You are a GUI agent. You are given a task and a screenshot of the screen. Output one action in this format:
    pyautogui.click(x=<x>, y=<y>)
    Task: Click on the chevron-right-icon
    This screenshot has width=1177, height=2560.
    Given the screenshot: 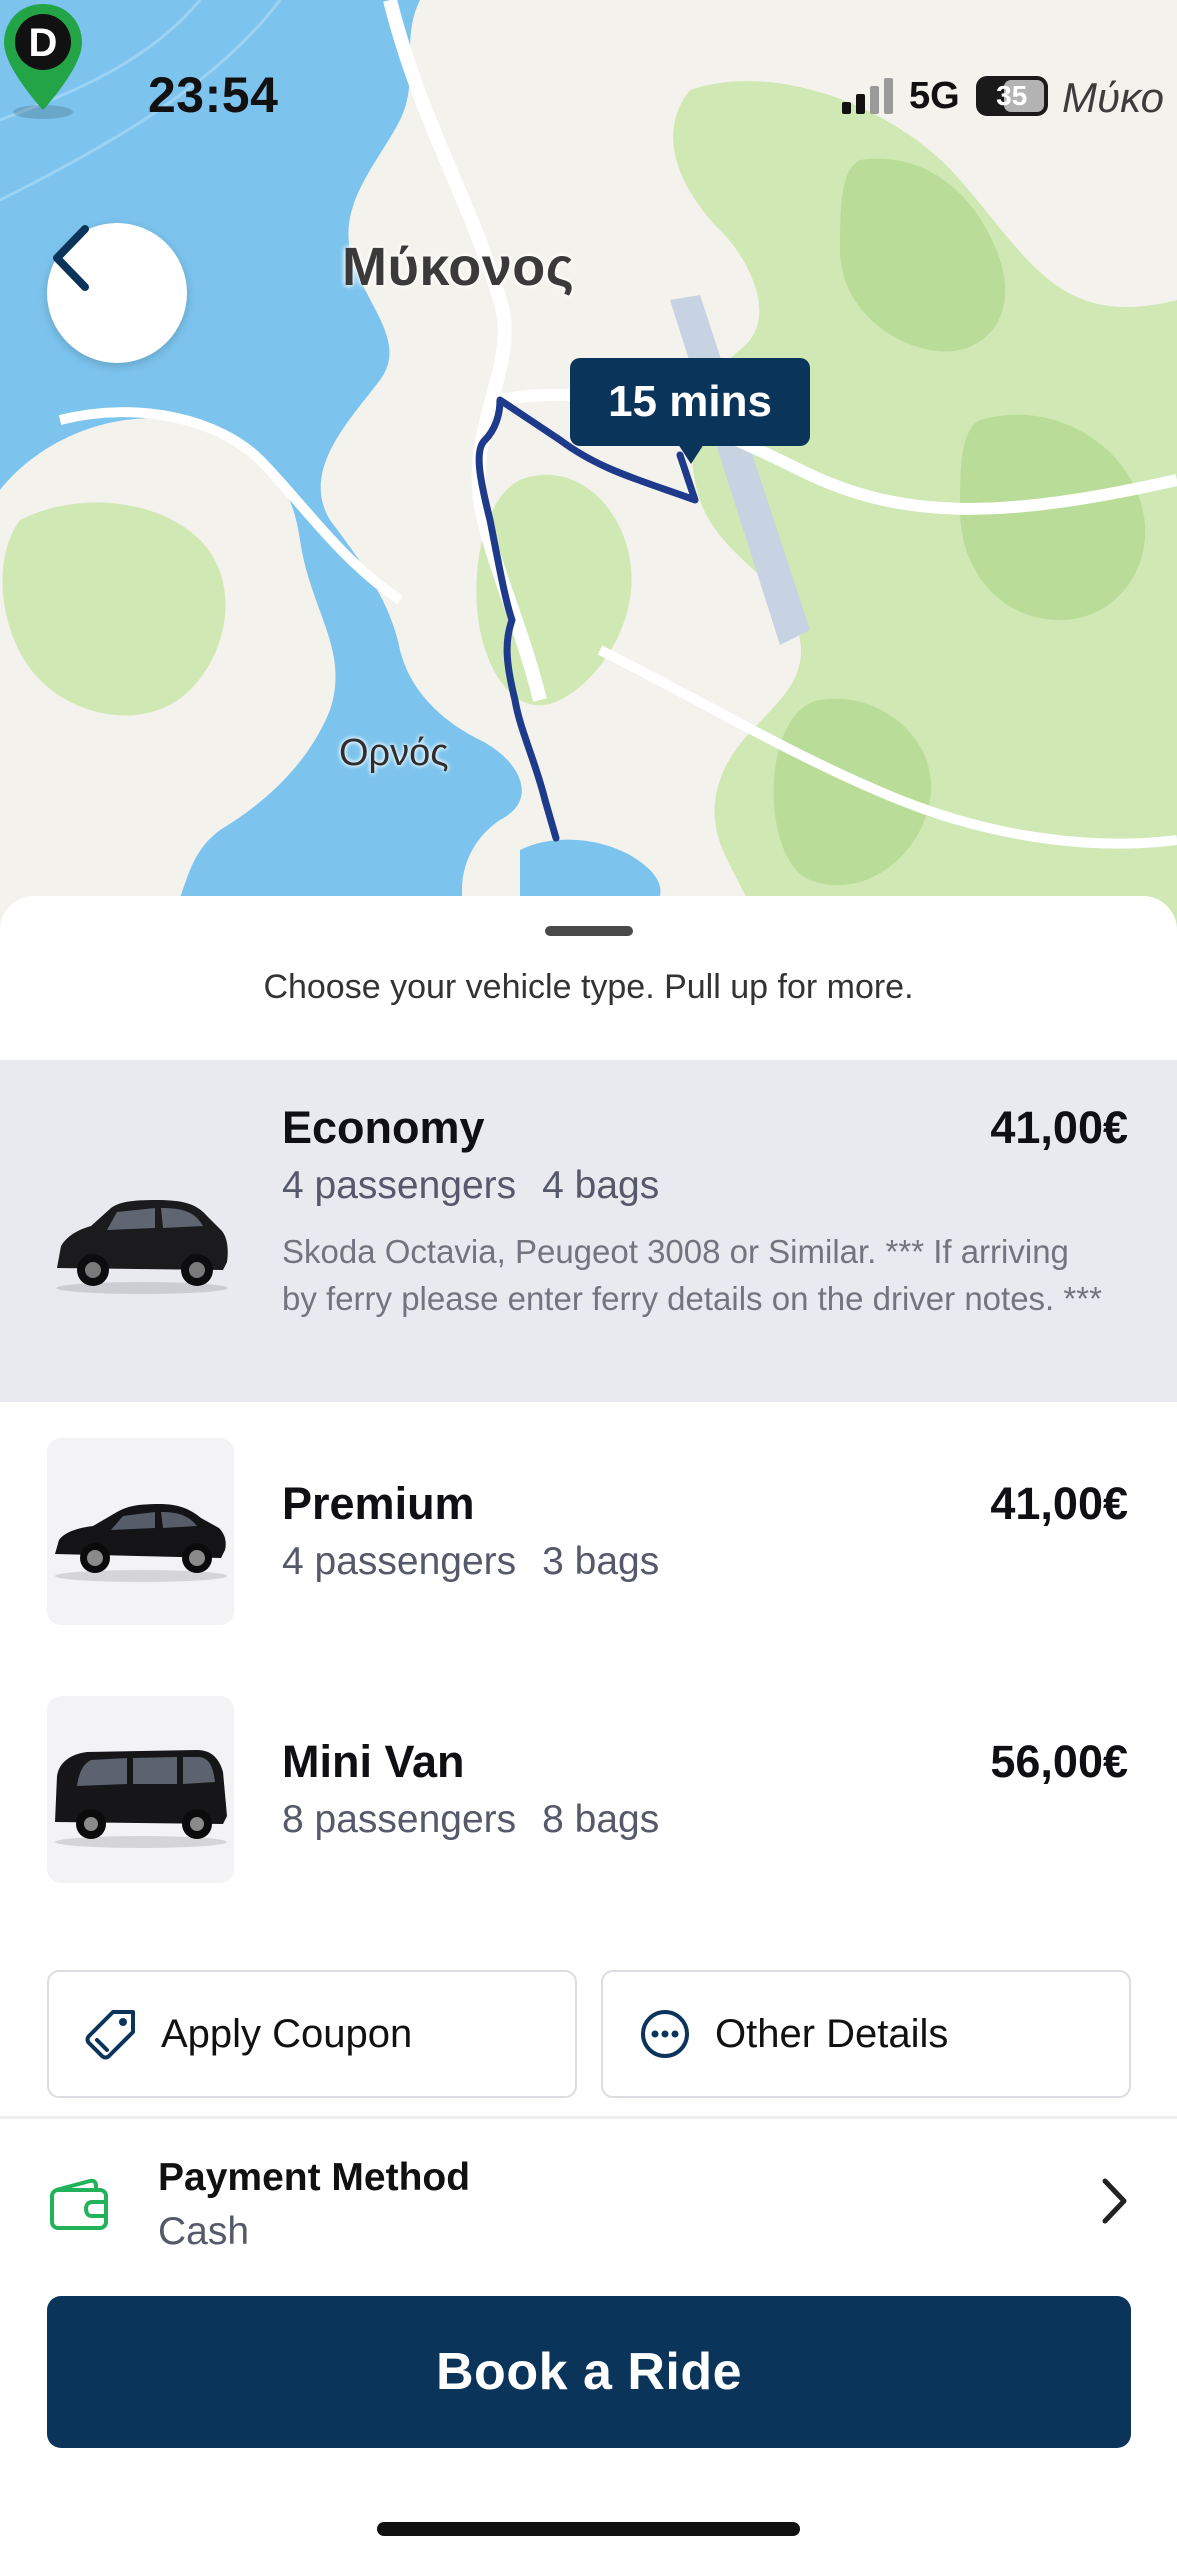 What is the action you would take?
    pyautogui.click(x=1114, y=2201)
    